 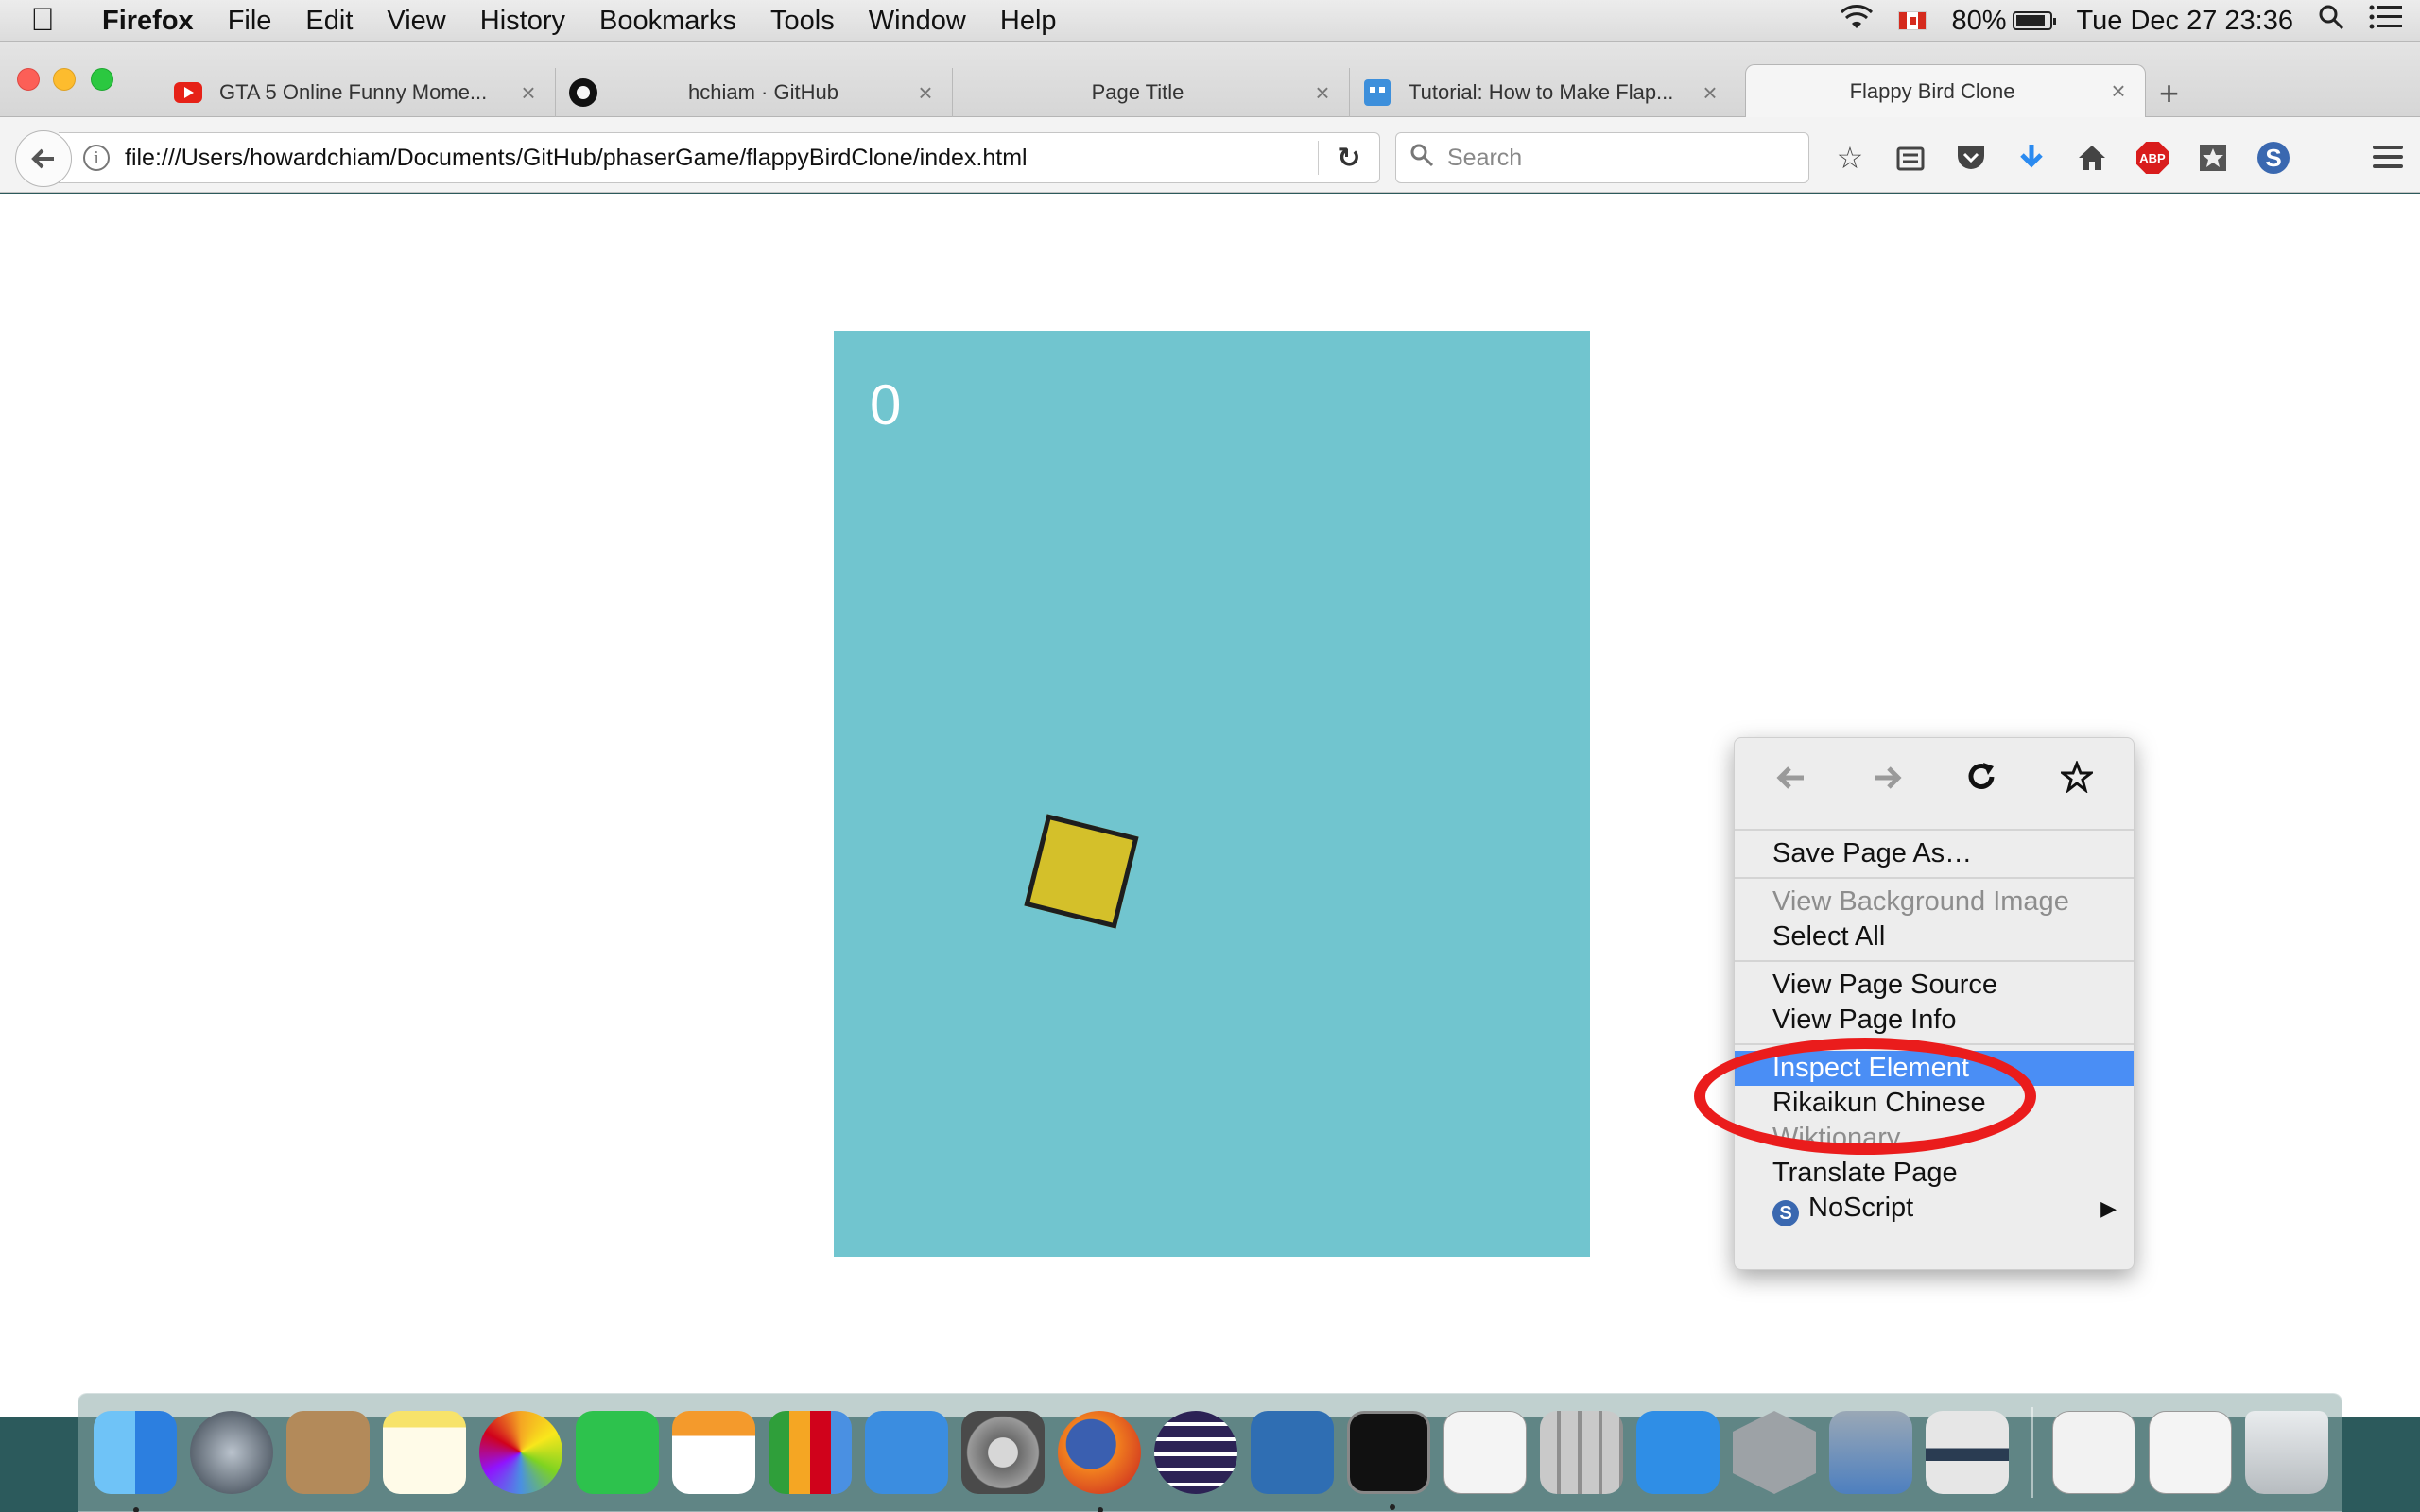 I want to click on finder-icon, so click(x=135, y=1461).